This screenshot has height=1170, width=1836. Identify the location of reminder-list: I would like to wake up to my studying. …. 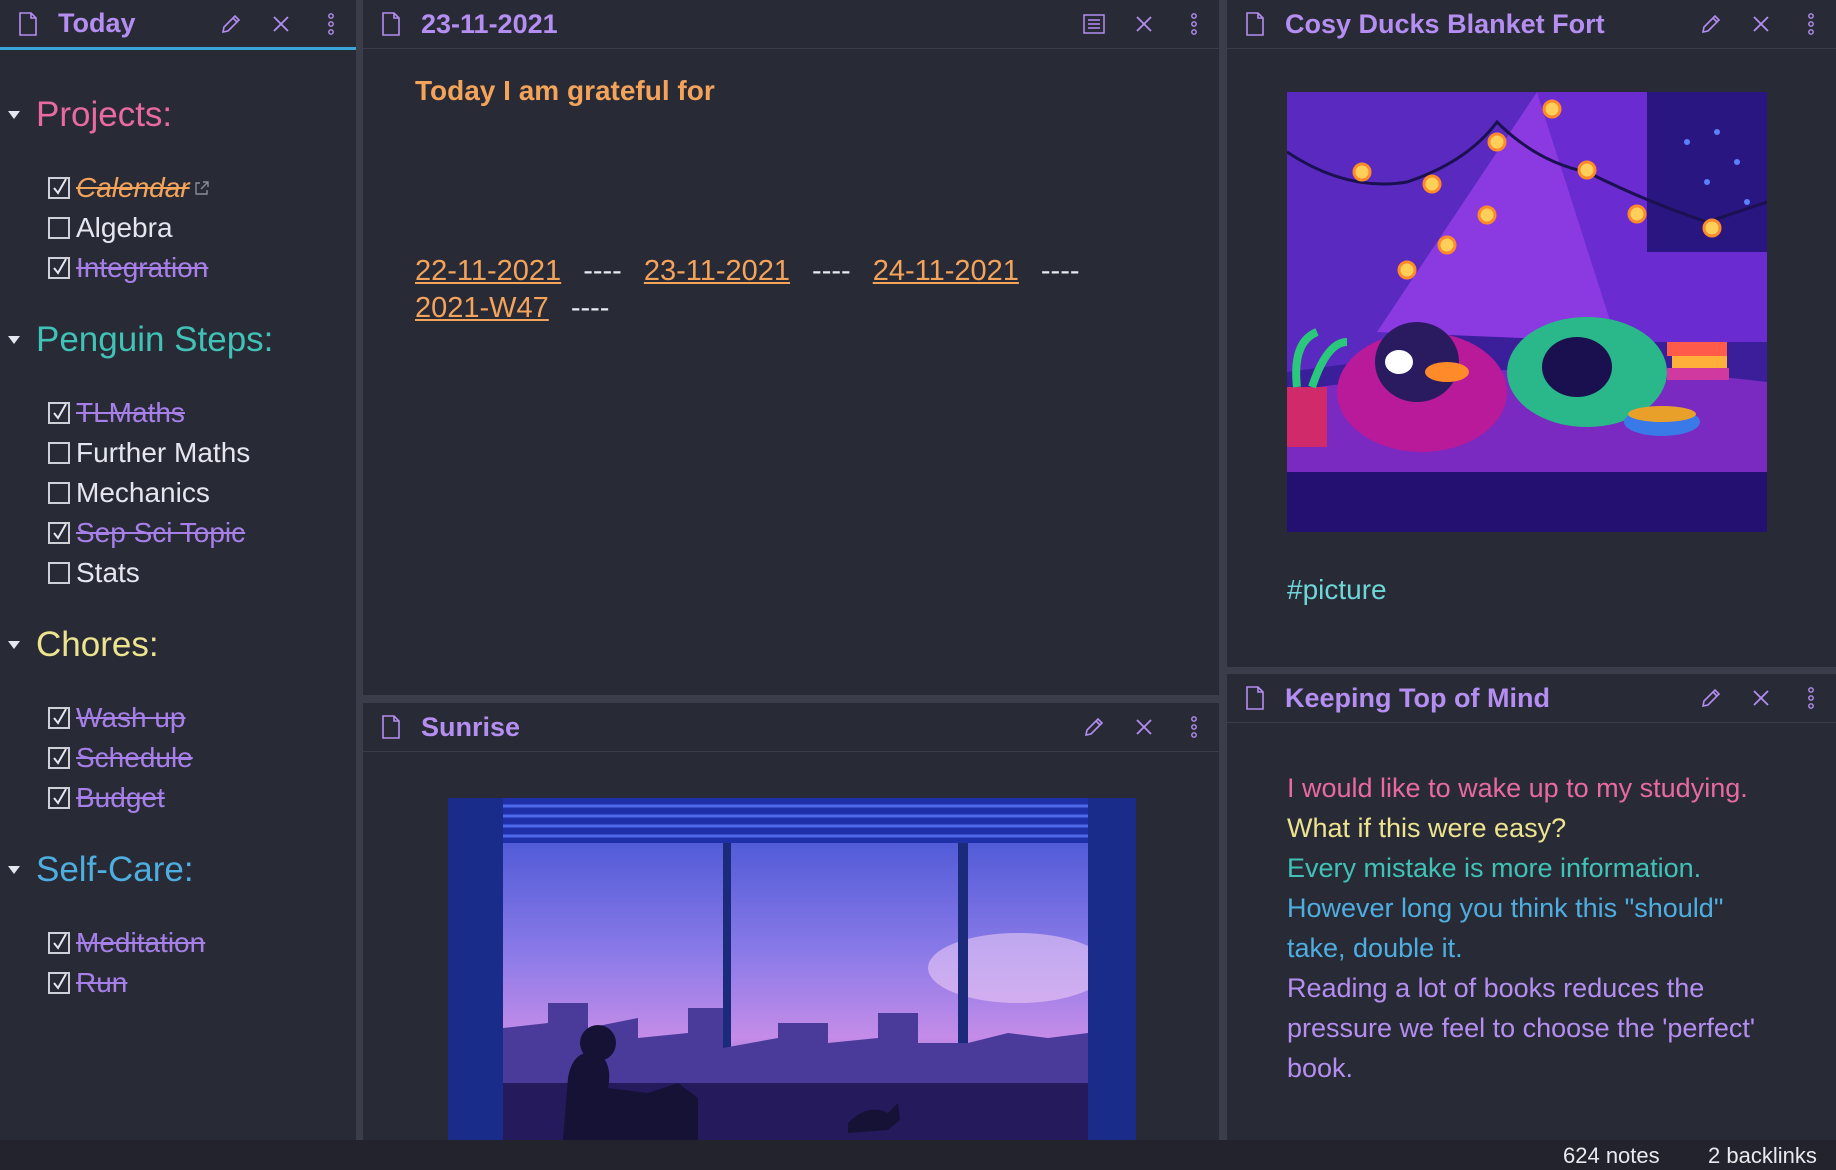
(1537, 928).